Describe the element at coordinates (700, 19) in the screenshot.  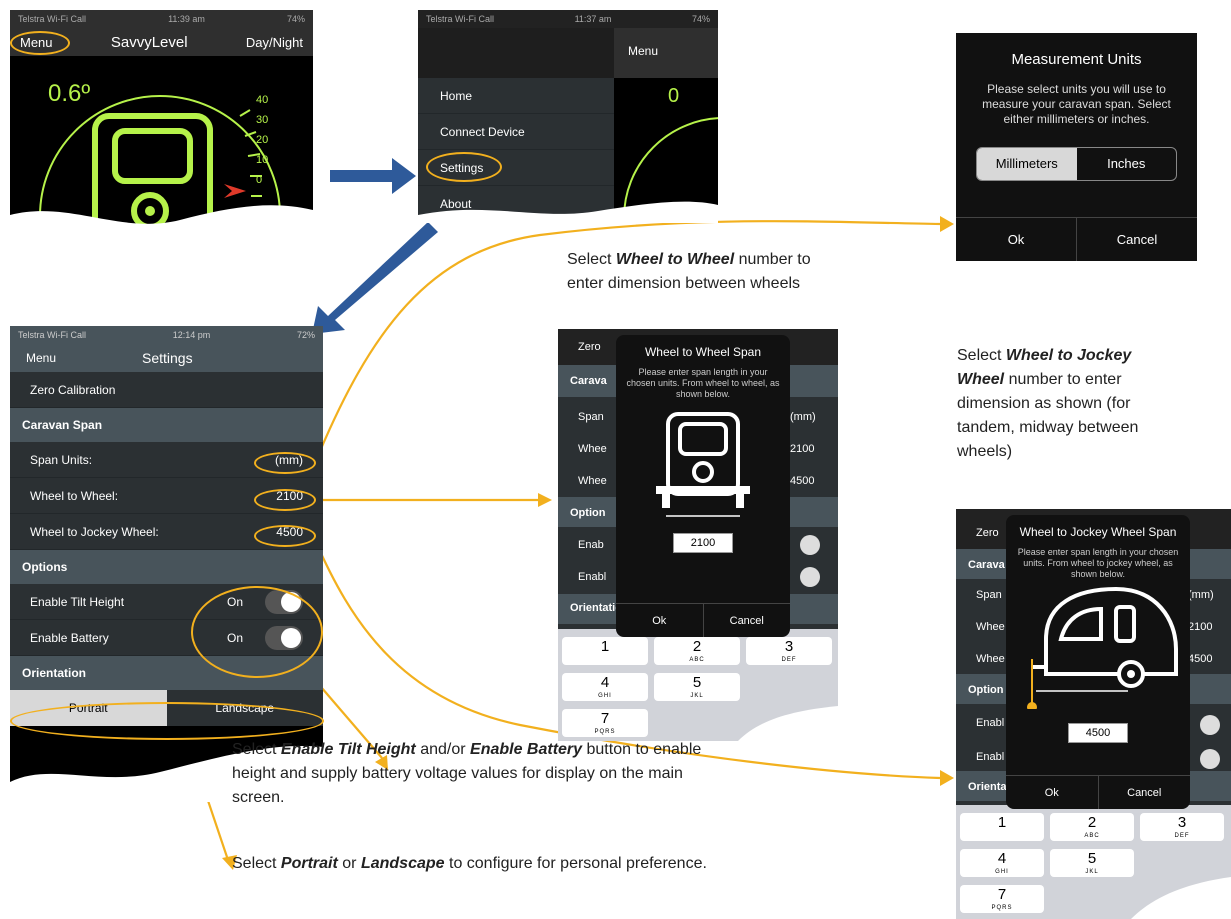
I see `status-battery: 74%` at that location.